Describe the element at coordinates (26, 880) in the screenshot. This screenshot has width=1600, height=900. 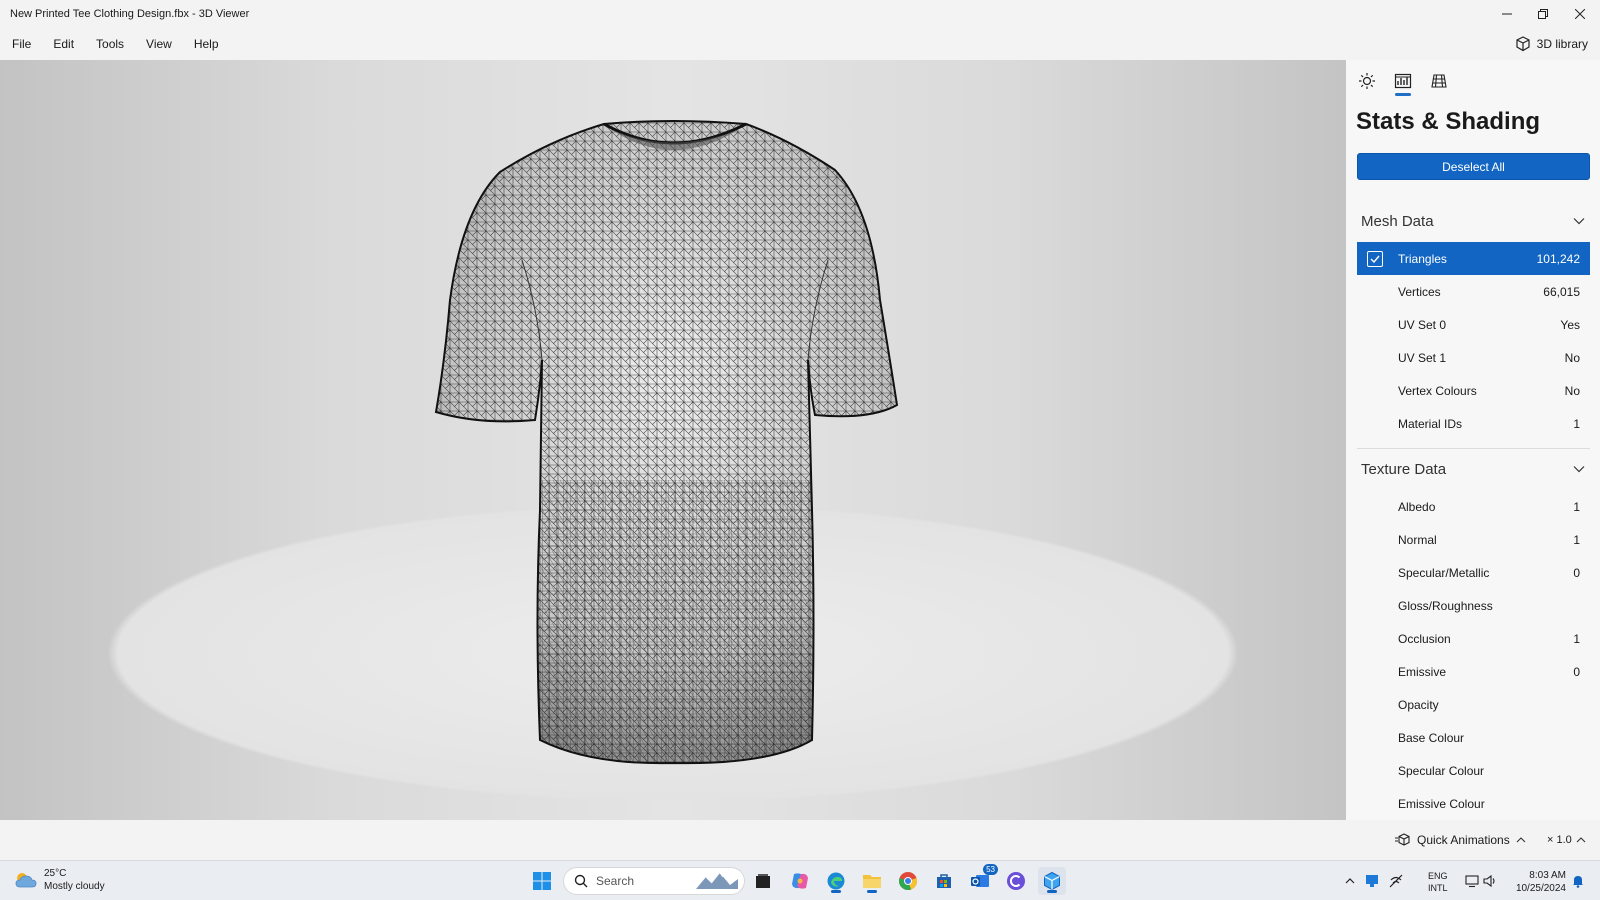
I see `cloud-icon` at that location.